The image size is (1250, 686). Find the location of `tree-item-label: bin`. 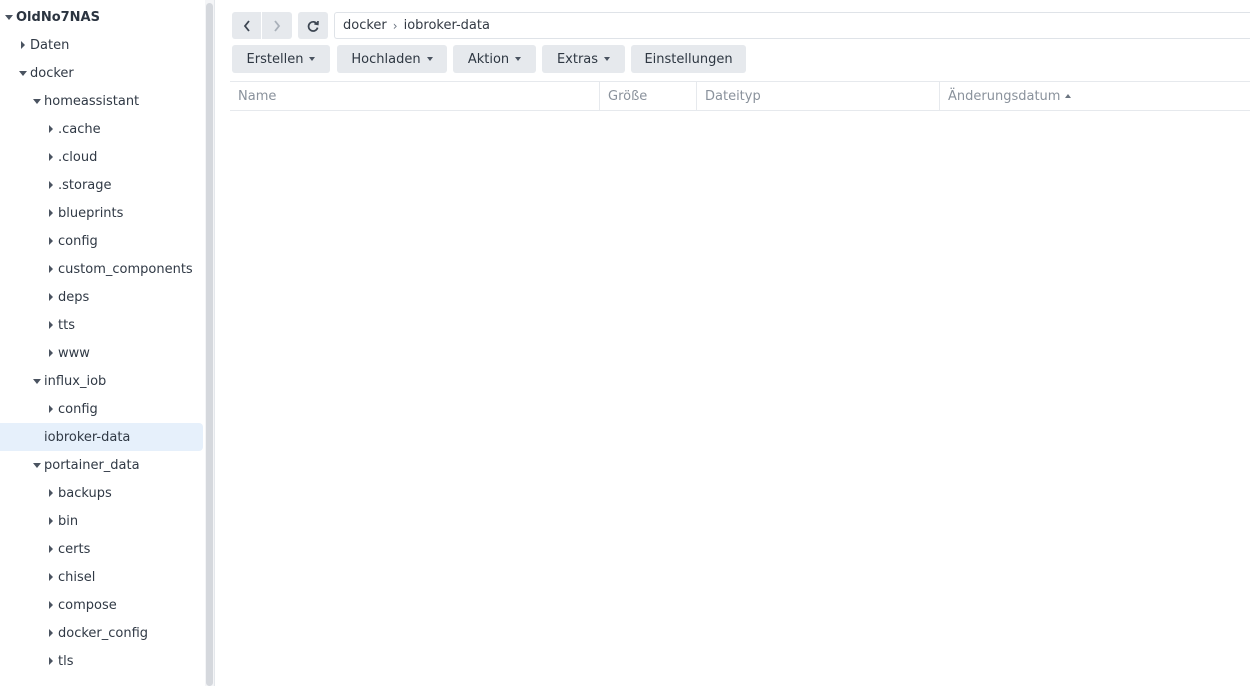

tree-item-label: bin is located at coordinates (68, 521).